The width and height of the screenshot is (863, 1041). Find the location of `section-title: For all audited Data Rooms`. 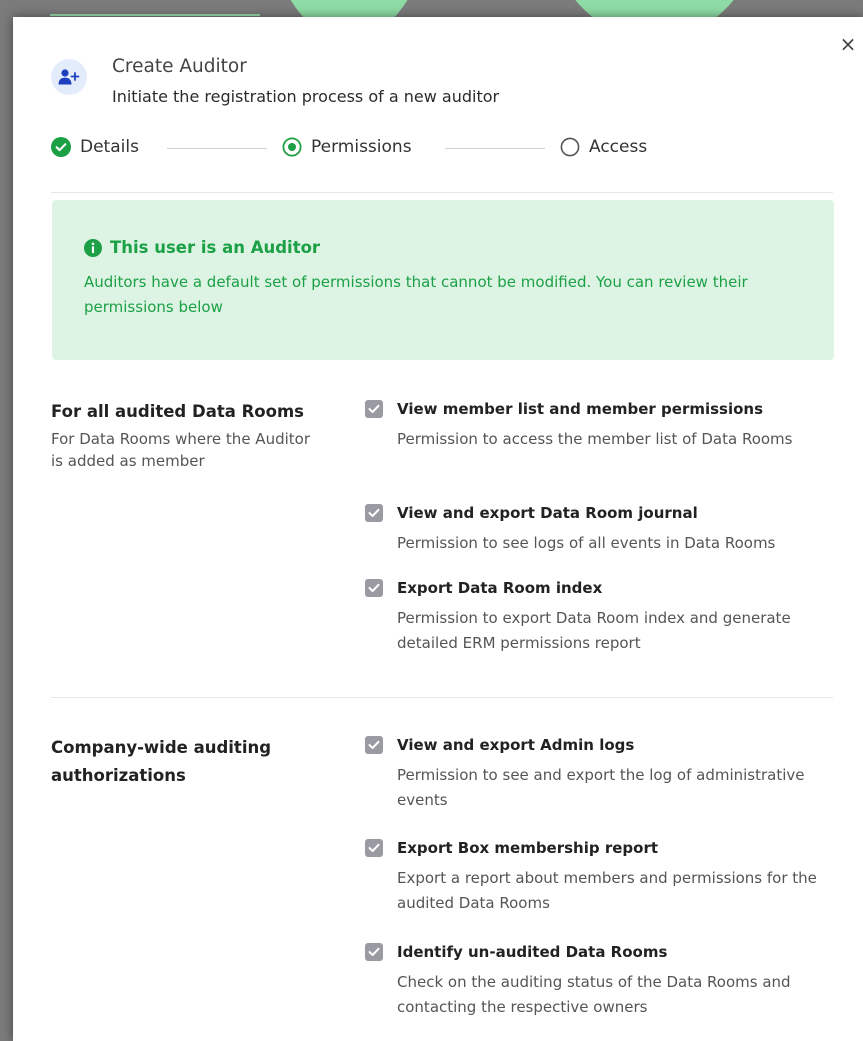

section-title: For all audited Data Rooms is located at coordinates (177, 411).